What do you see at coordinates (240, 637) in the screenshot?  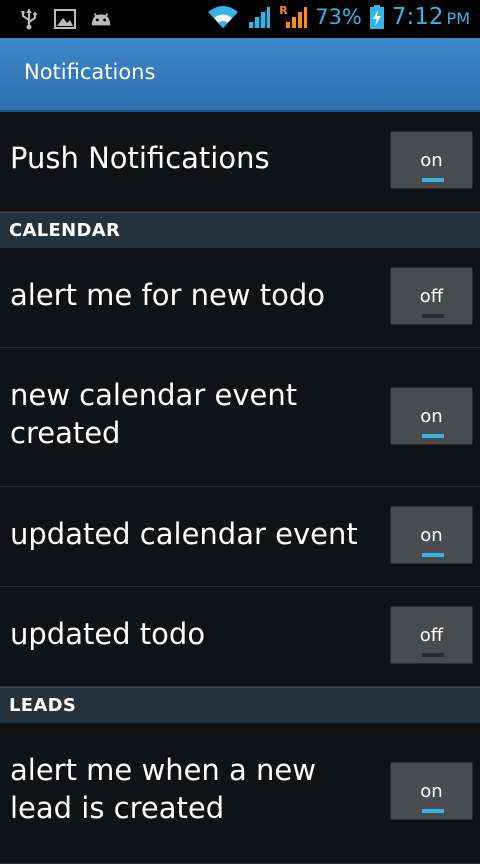 I see `updated-todo-row: updated todo off` at bounding box center [240, 637].